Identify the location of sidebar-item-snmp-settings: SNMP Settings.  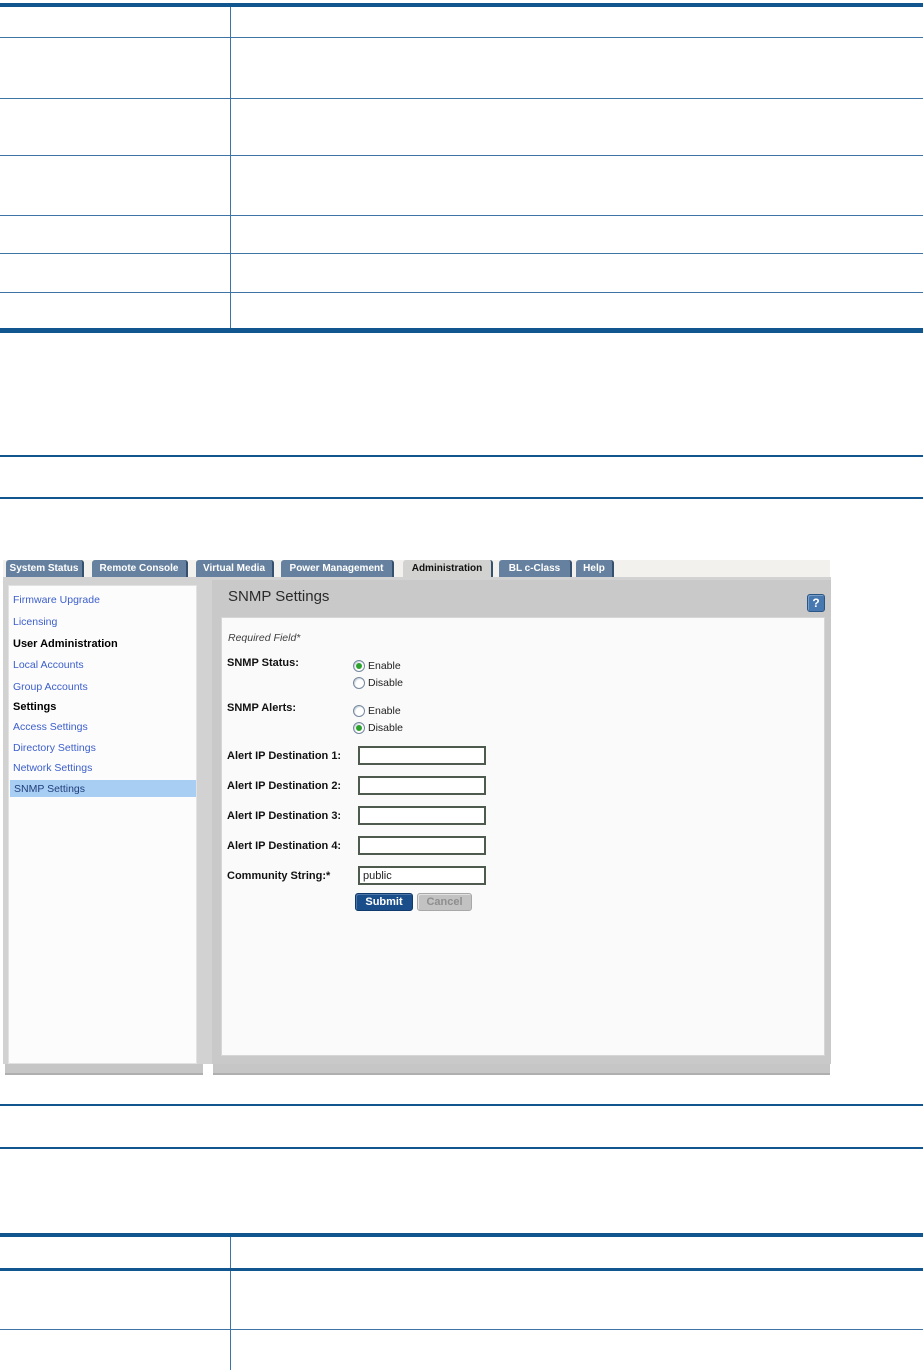
(49, 789).